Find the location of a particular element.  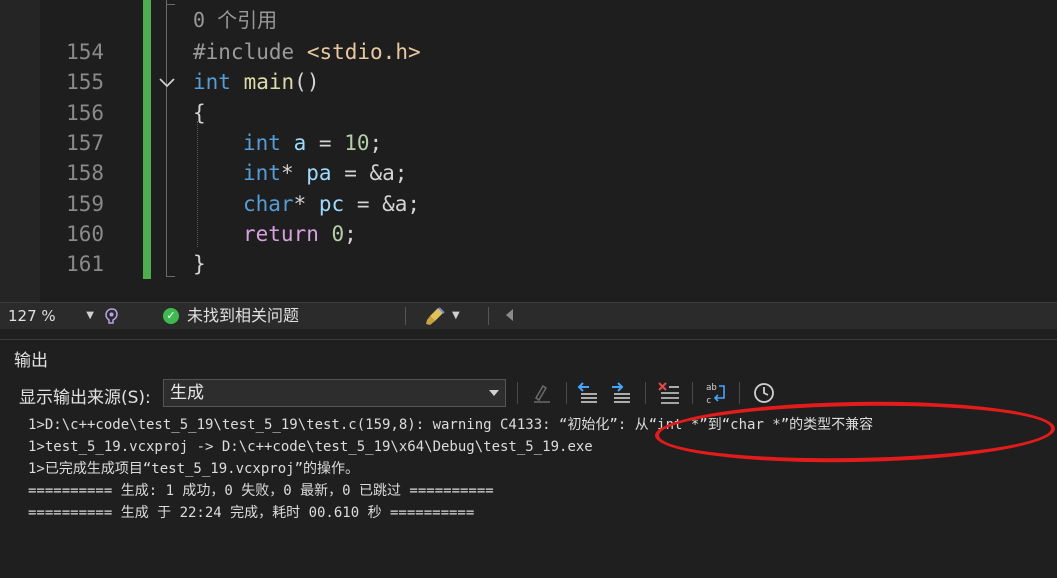

intellicode-icon is located at coordinates (112, 316).